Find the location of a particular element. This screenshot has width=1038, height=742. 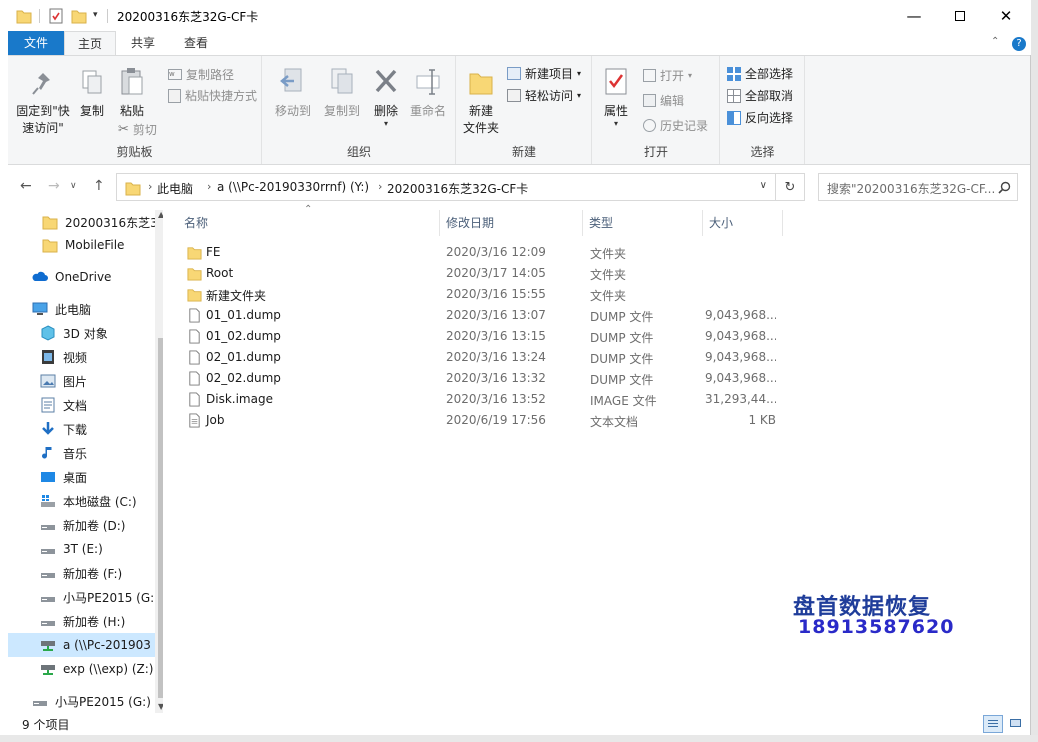

nav-item-drive-h: 新加卷 (H:) is located at coordinates (81, 621).